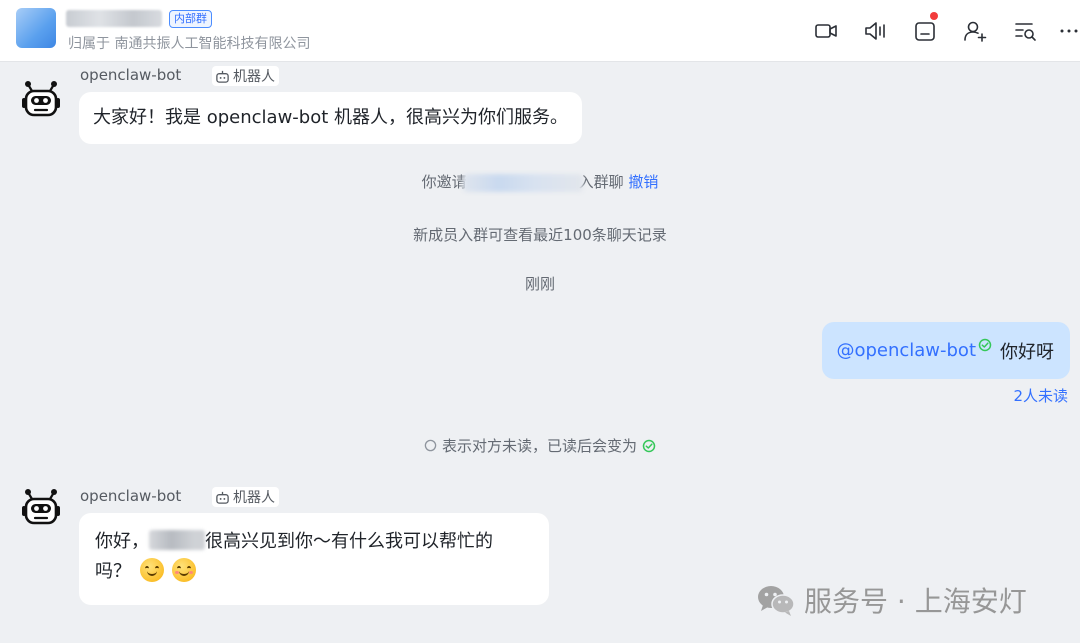  I want to click on video-call-icon, so click(826, 31).